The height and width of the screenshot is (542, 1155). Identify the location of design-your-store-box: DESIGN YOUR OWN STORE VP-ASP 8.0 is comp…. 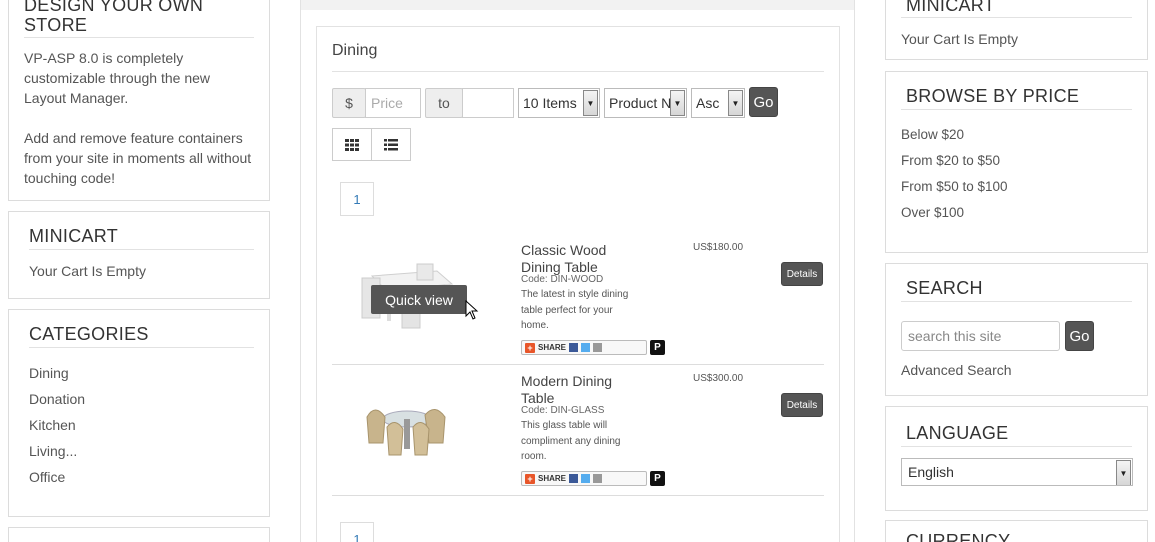
(139, 100).